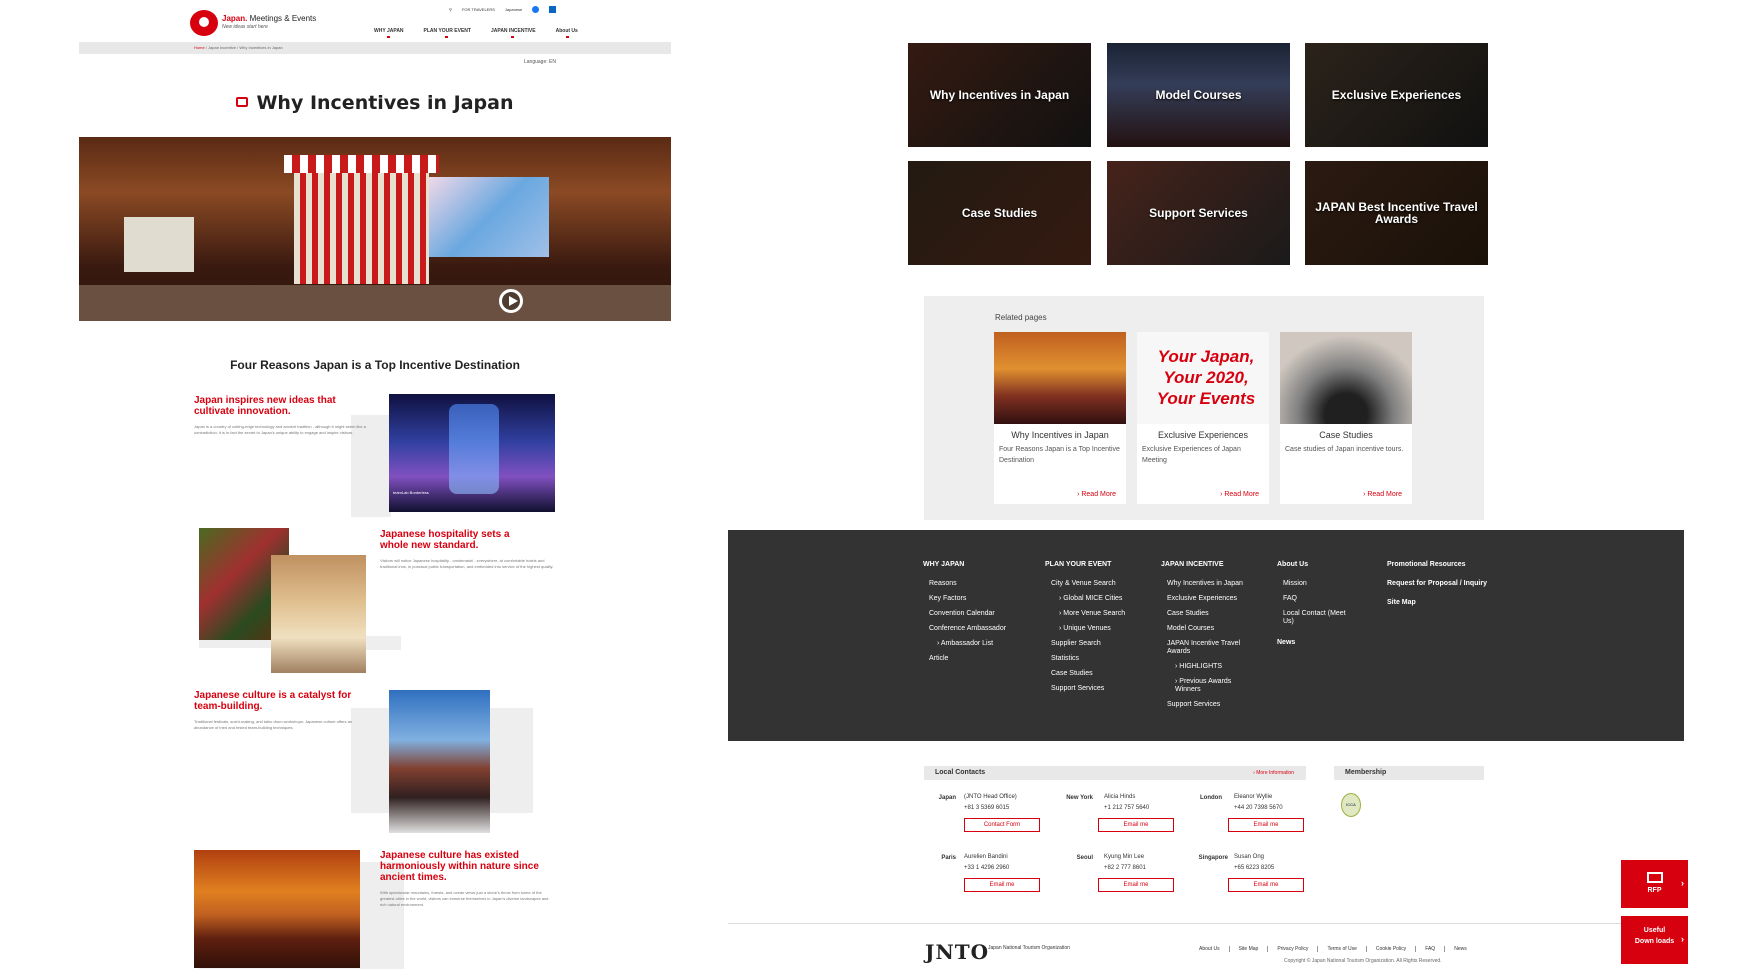 Image resolution: width=1749 pixels, height=969 pixels. I want to click on more-information-link: › More Information, so click(1273, 773).